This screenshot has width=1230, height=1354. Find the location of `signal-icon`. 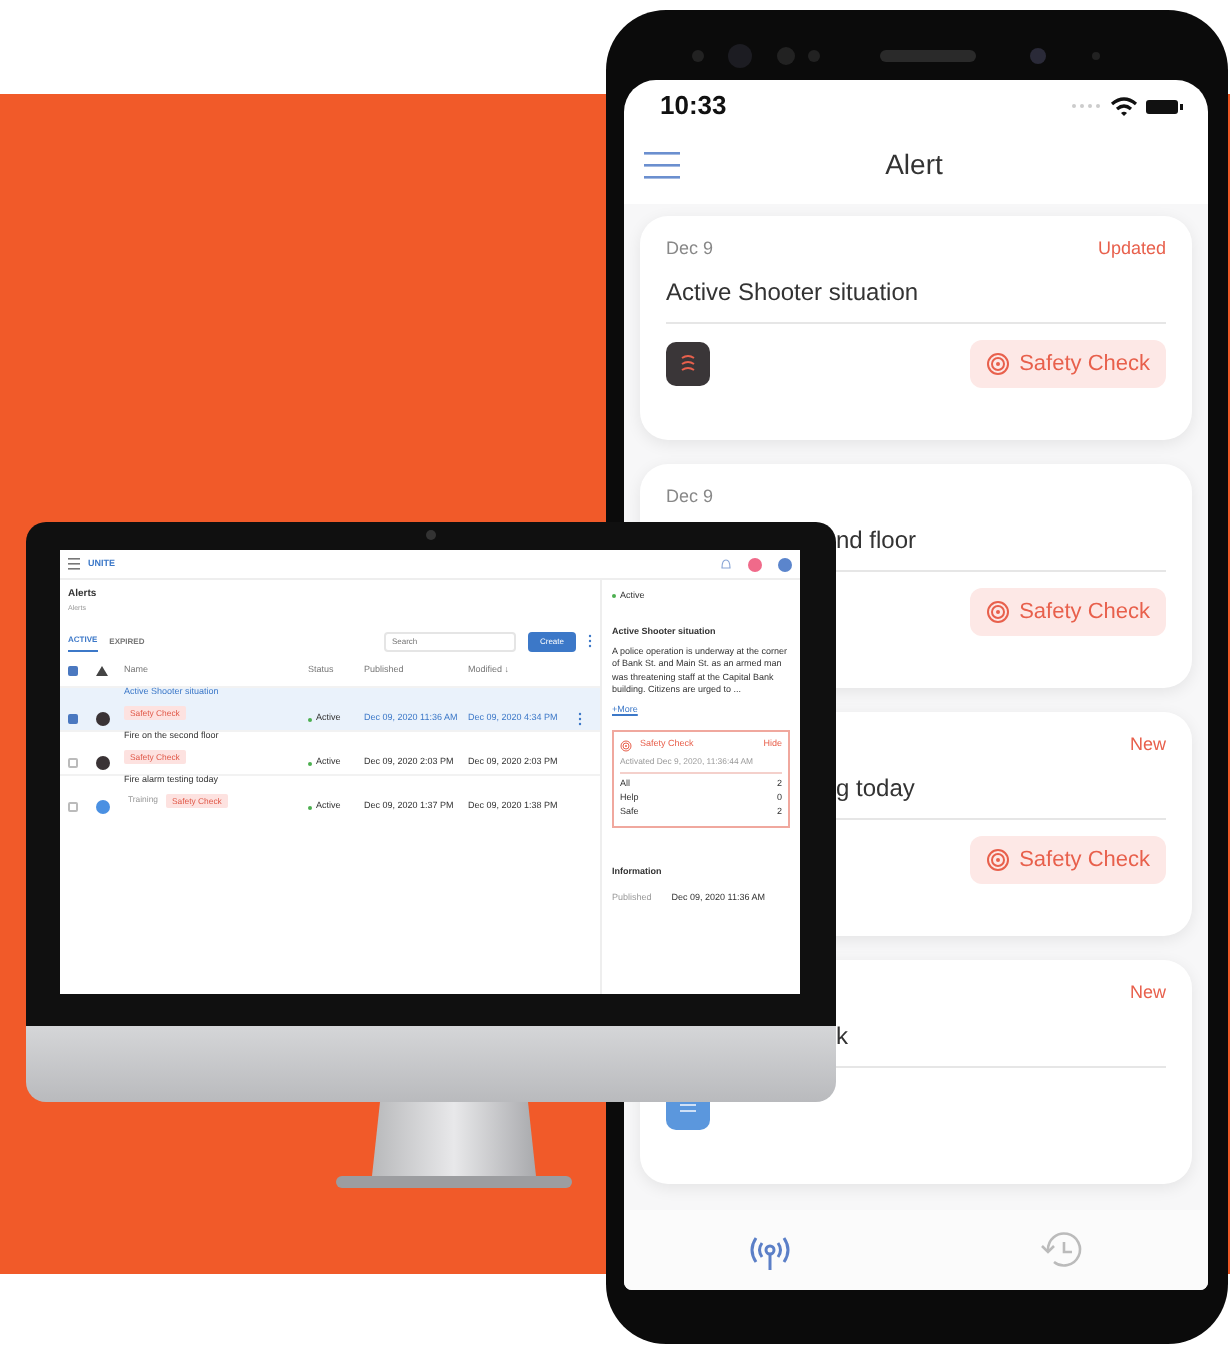

signal-icon is located at coordinates (1086, 106).